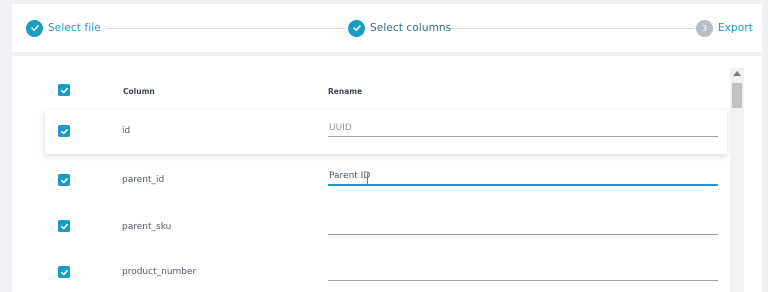  I want to click on table-row: parent_id, so click(386, 180).